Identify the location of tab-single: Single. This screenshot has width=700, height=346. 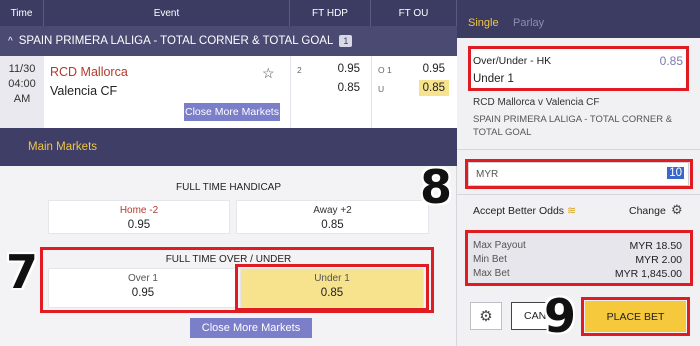
(483, 23).